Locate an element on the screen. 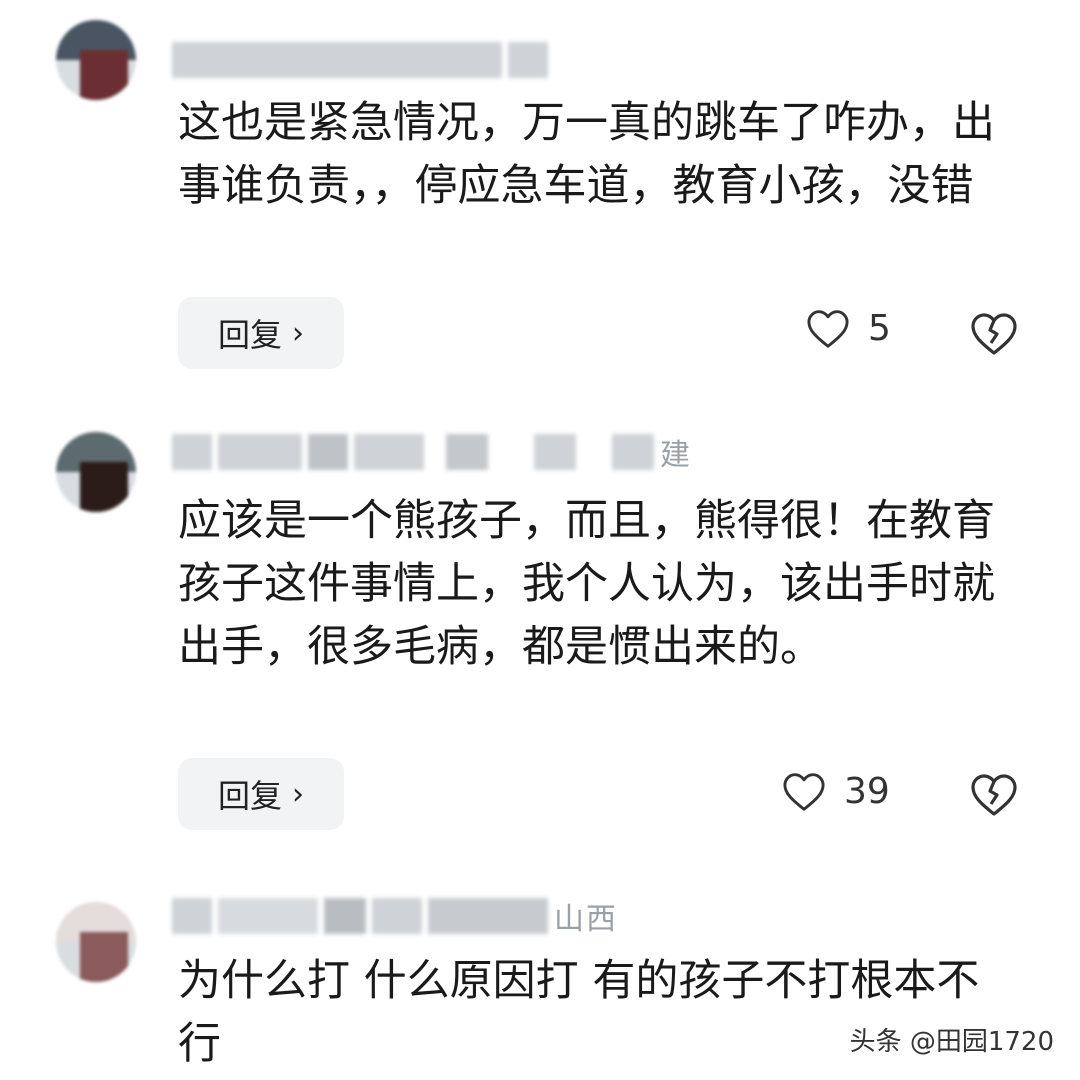  like-count: 5 is located at coordinates (879, 328).